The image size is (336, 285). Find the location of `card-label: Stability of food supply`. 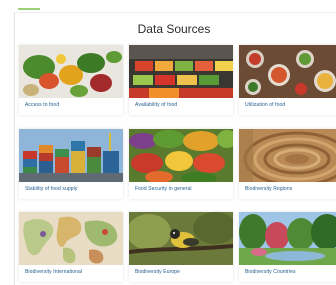

card-label: Stability of food supply is located at coordinates (51, 189).